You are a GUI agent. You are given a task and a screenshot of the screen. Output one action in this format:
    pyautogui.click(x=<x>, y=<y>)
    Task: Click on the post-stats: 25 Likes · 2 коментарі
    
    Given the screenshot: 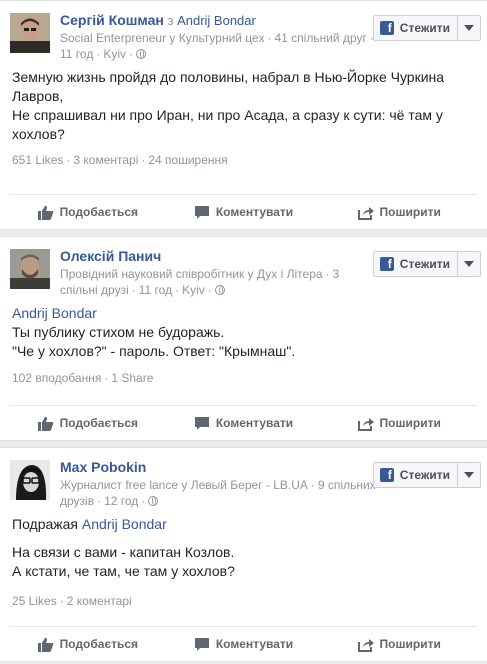 What is the action you would take?
    pyautogui.click(x=72, y=601)
    